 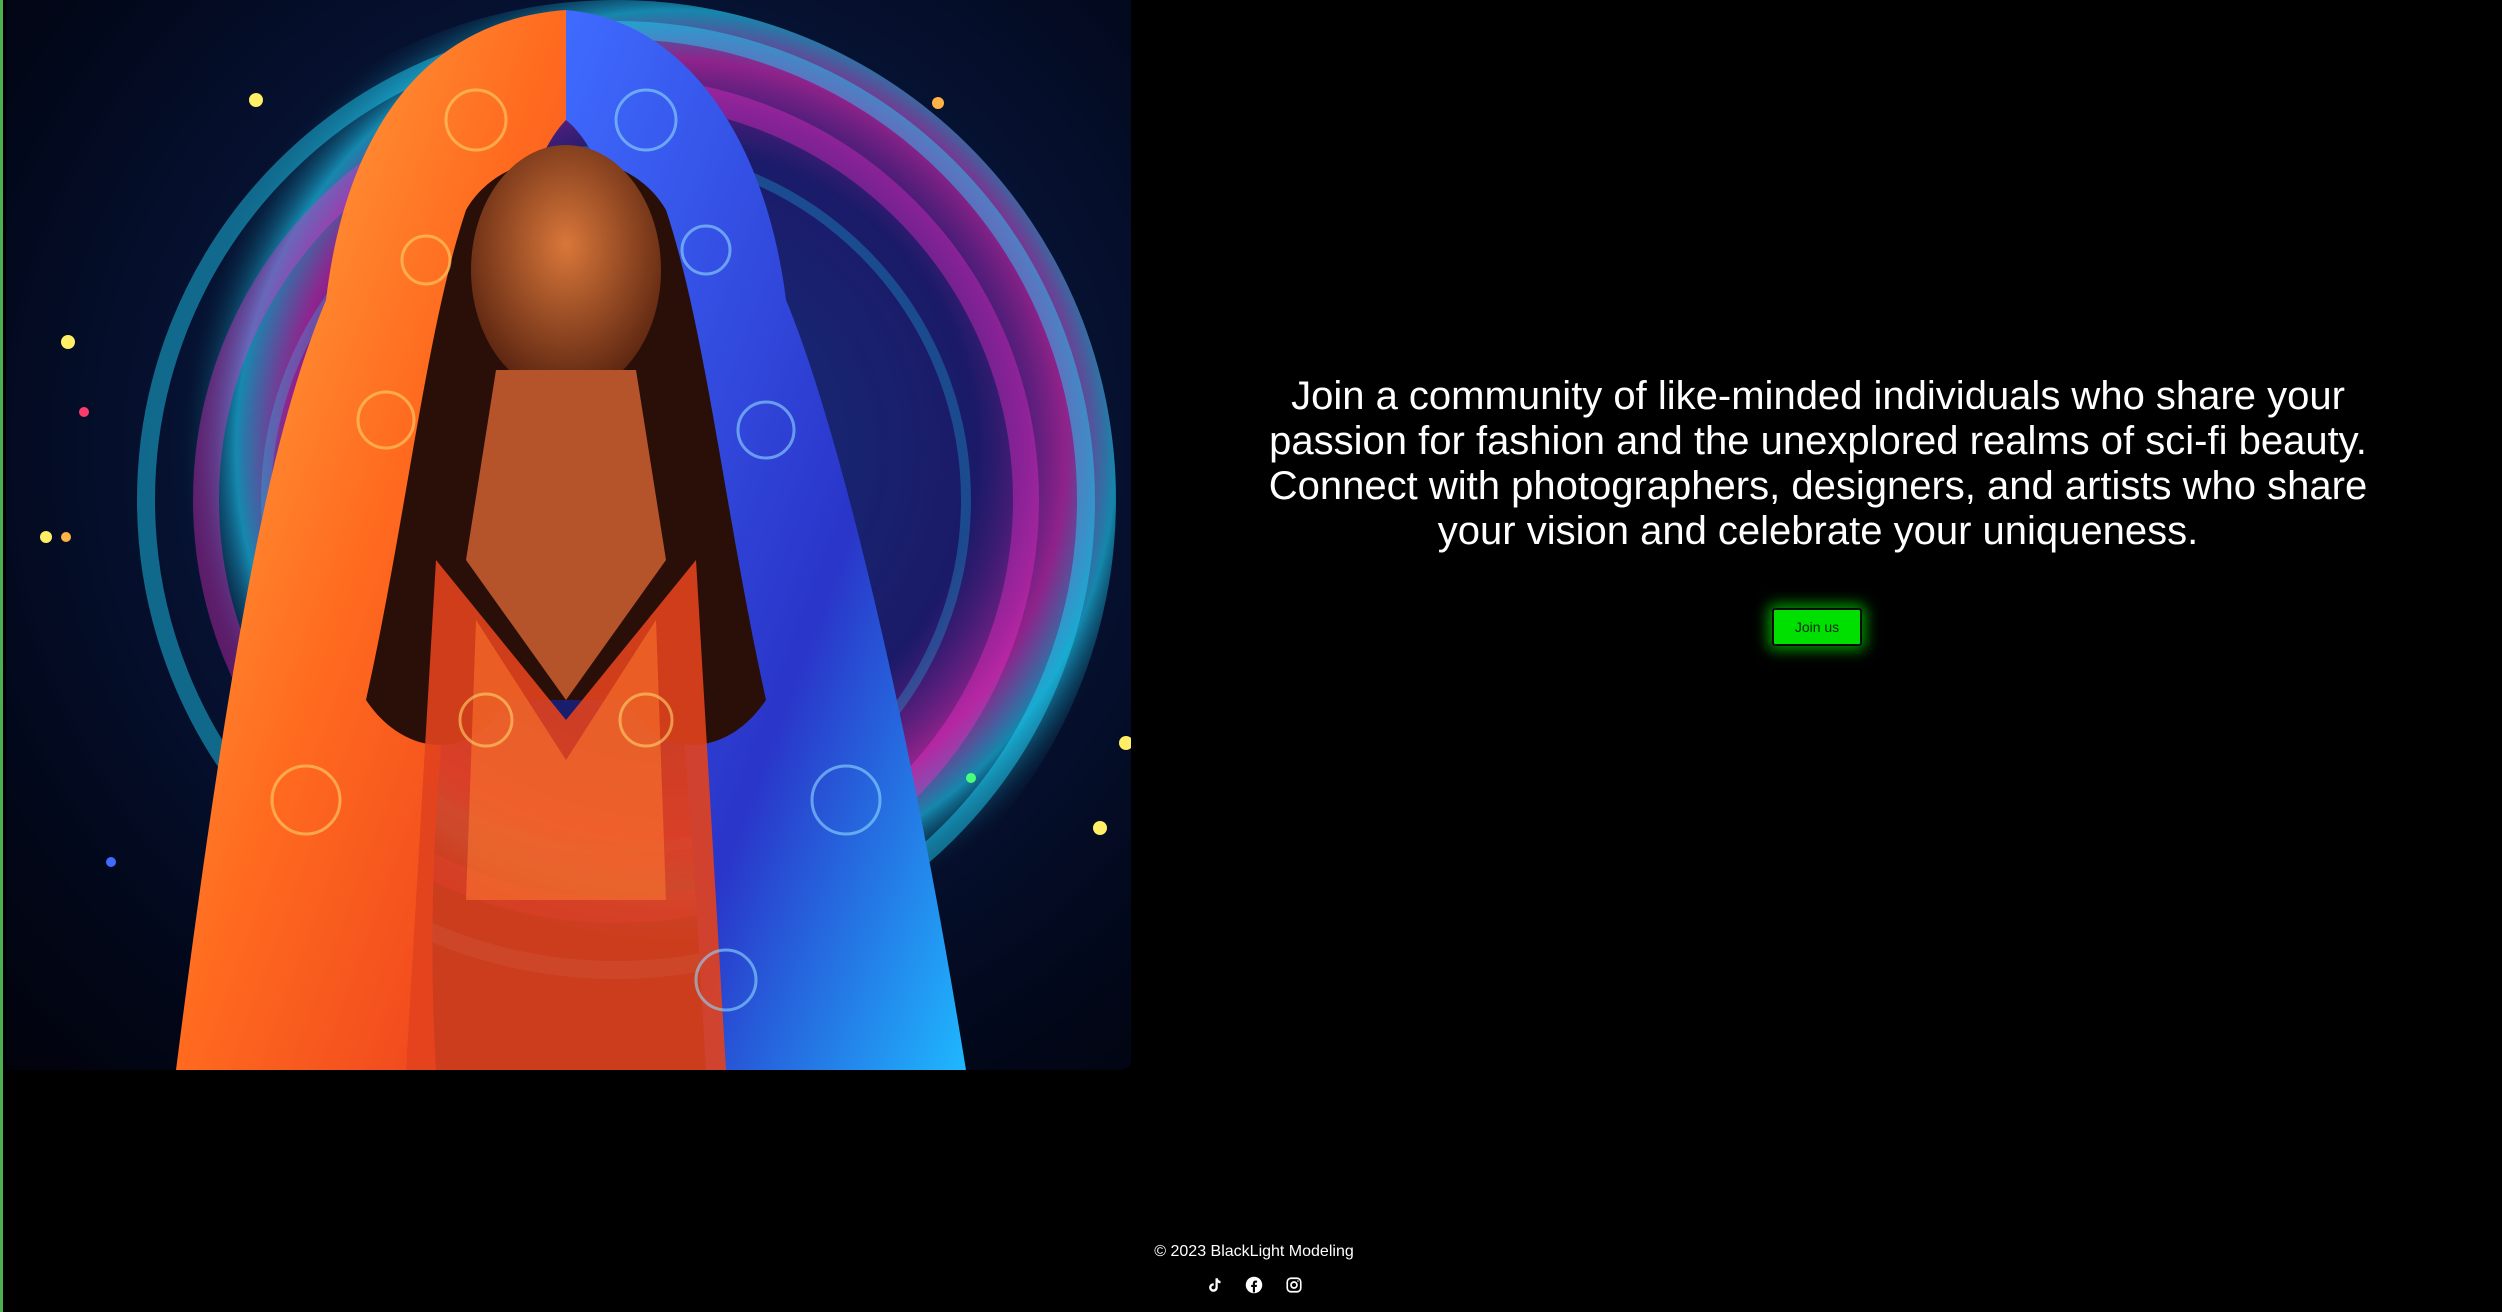 What do you see at coordinates (1252, 1268) in the screenshot?
I see `footer: © 2023 BlackLight Modeling` at bounding box center [1252, 1268].